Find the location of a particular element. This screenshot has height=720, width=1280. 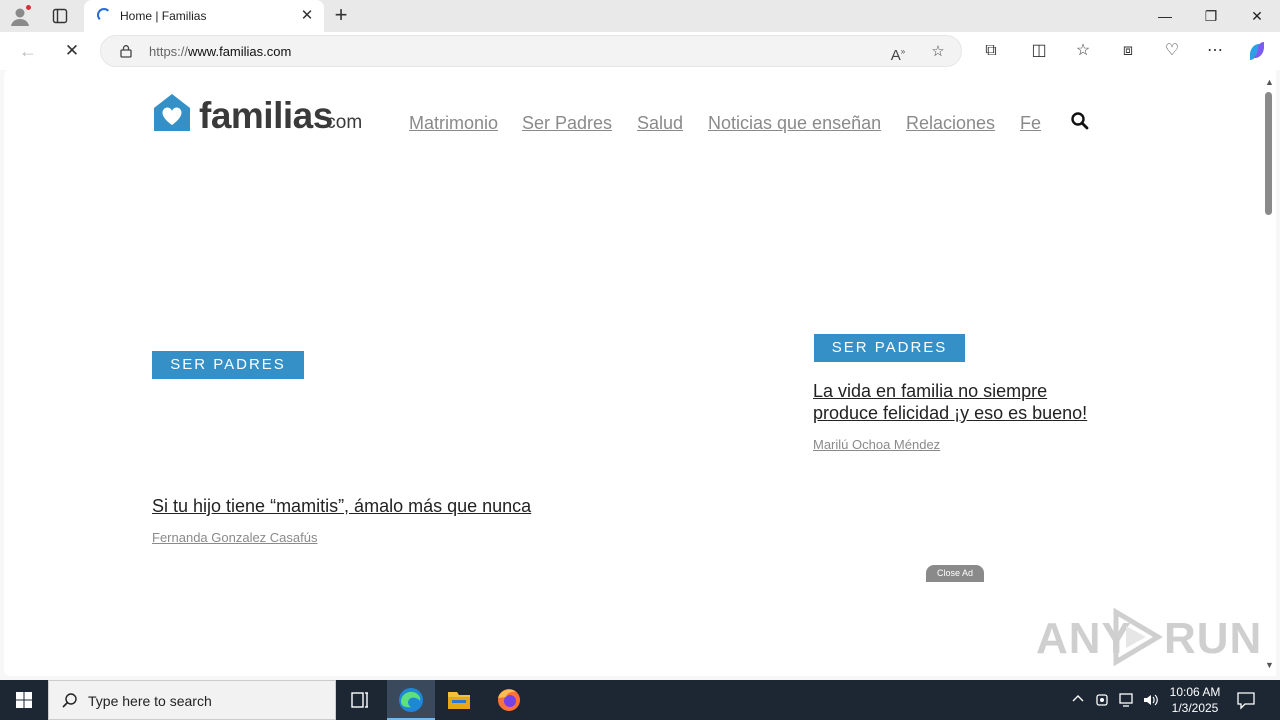

nav-link-fe: Fe is located at coordinates (1030, 123).